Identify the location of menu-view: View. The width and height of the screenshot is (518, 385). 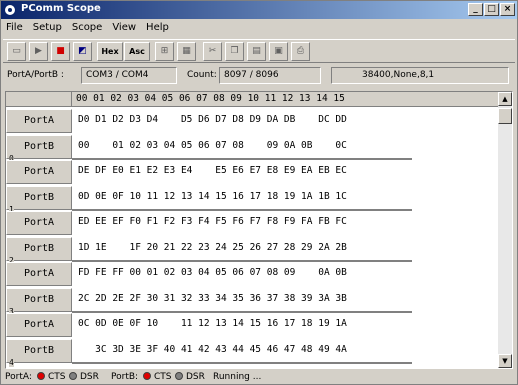
(124, 27).